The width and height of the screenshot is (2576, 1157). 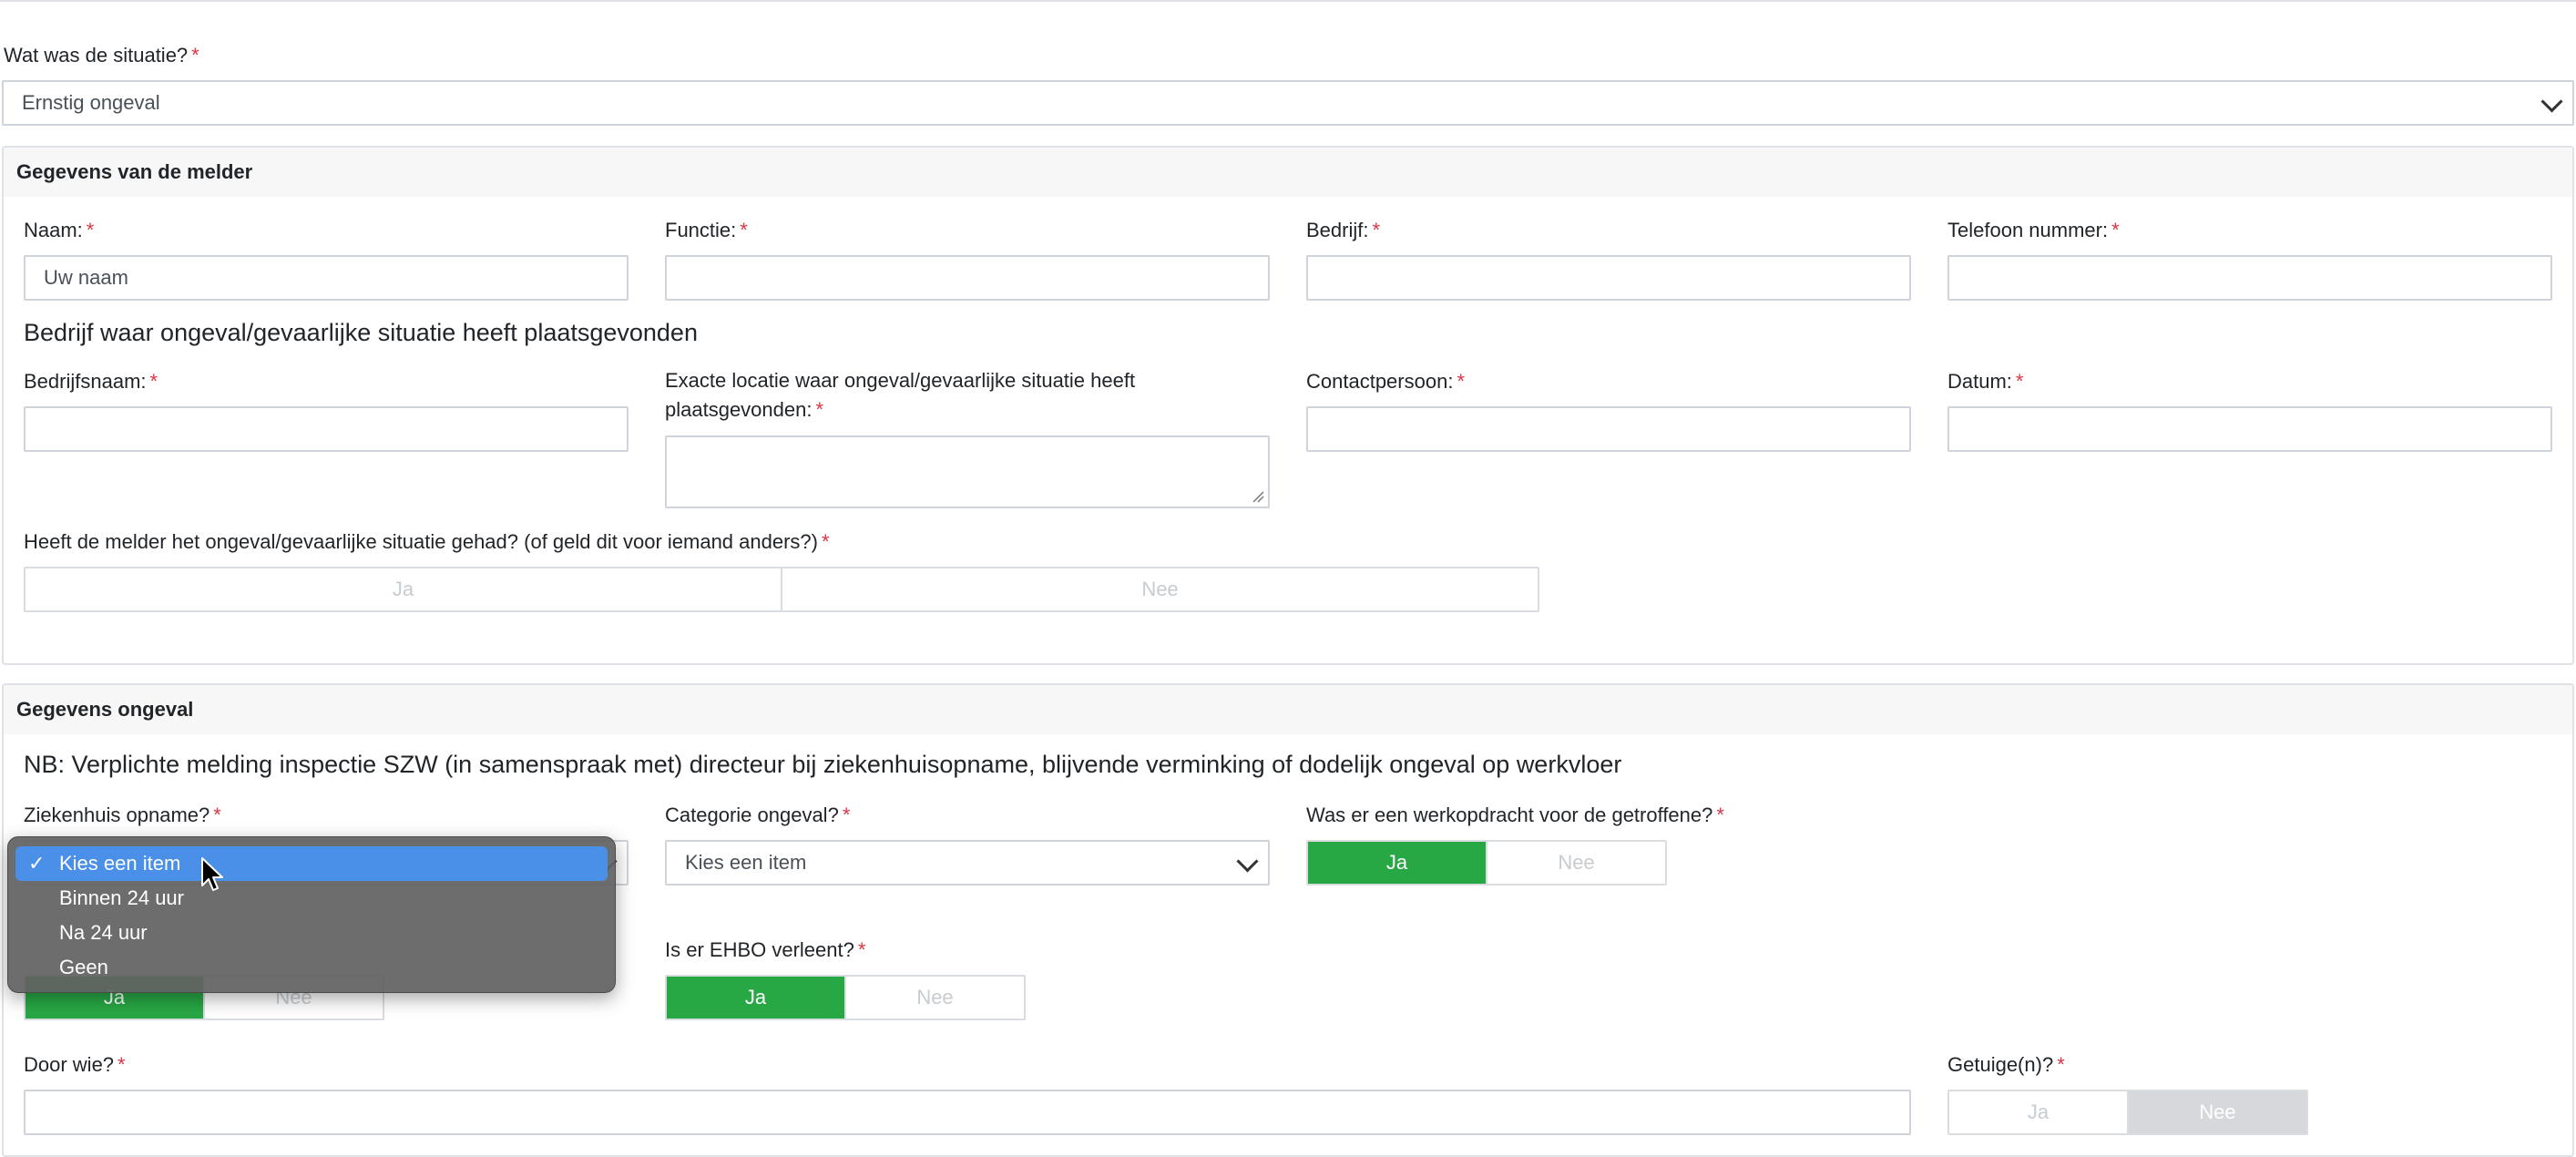 What do you see at coordinates (105, 709) in the screenshot?
I see `ongeval-panel-title: Gegevens ongeval` at bounding box center [105, 709].